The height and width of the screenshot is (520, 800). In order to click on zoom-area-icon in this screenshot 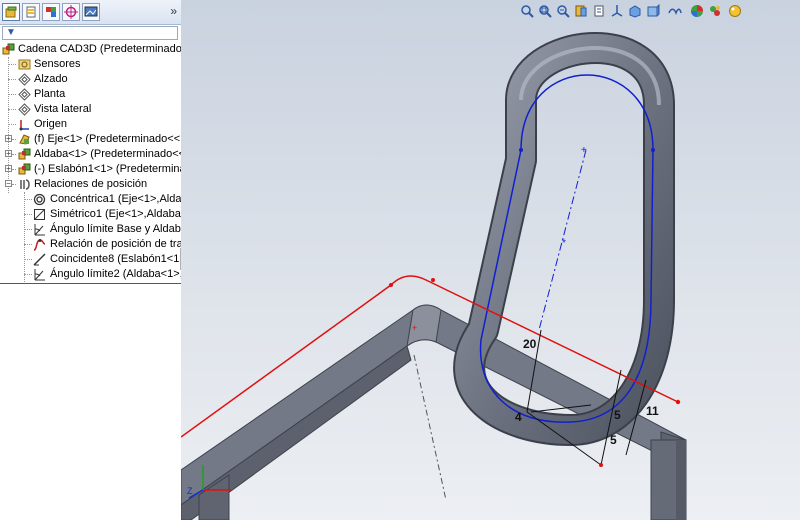, I will do `click(545, 11)`.